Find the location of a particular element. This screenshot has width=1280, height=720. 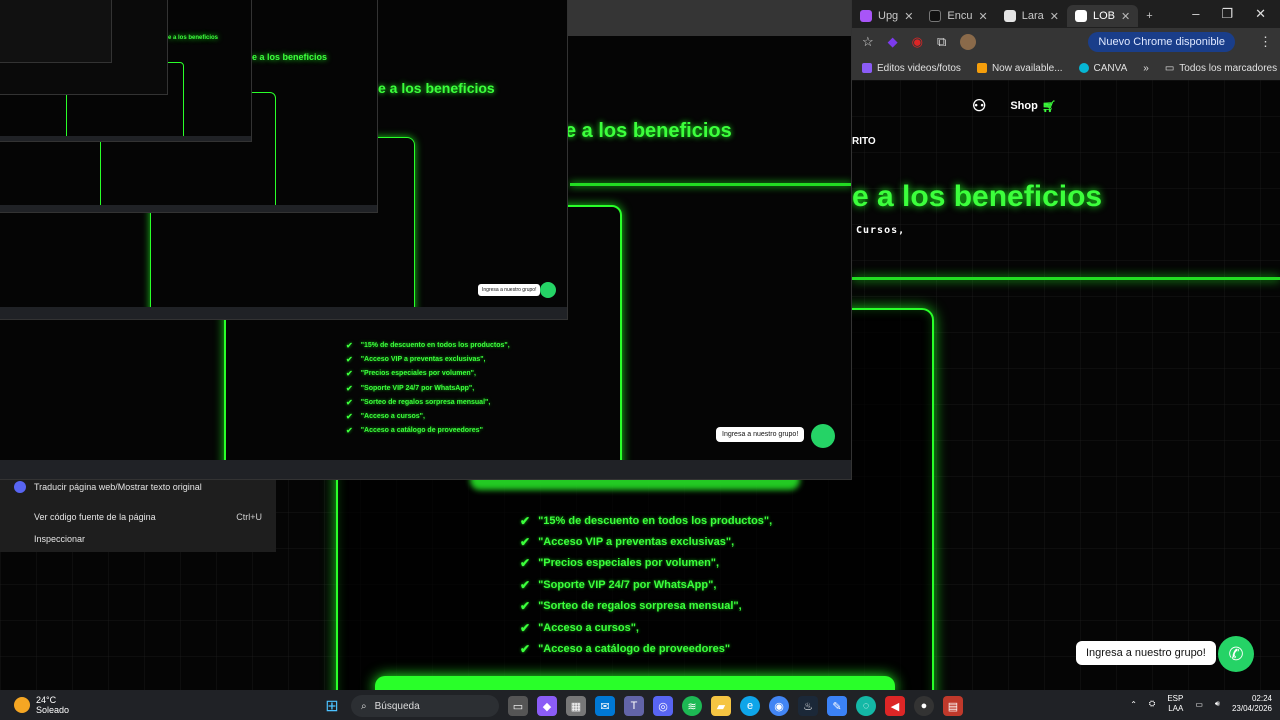

task-view-icon: ▭ is located at coordinates (518, 706).